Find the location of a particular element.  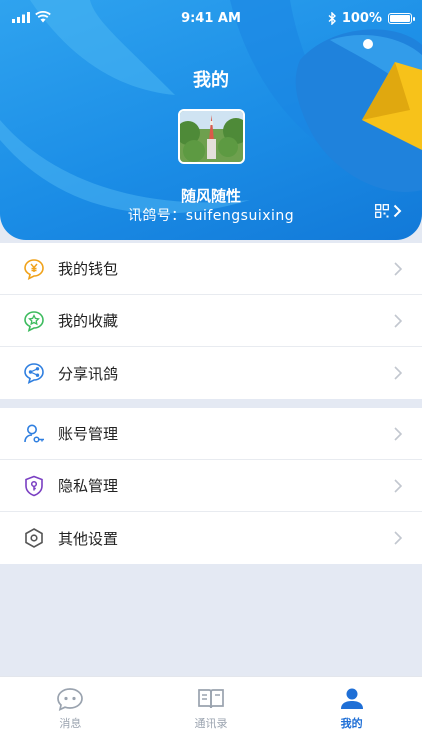

avatar-photo is located at coordinates (211, 136).